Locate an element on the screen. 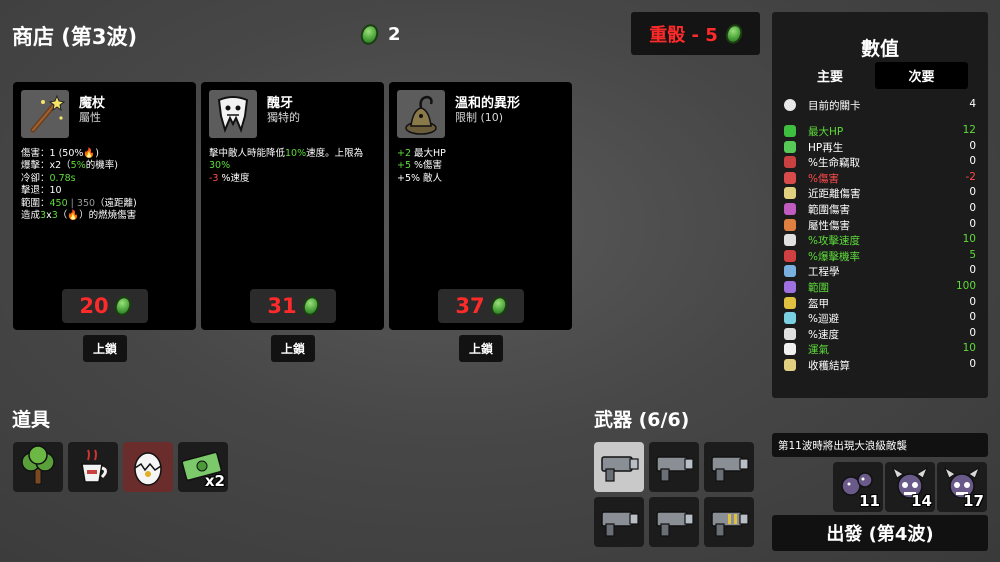 The image size is (1000, 562). tooth-icon is located at coordinates (233, 114).